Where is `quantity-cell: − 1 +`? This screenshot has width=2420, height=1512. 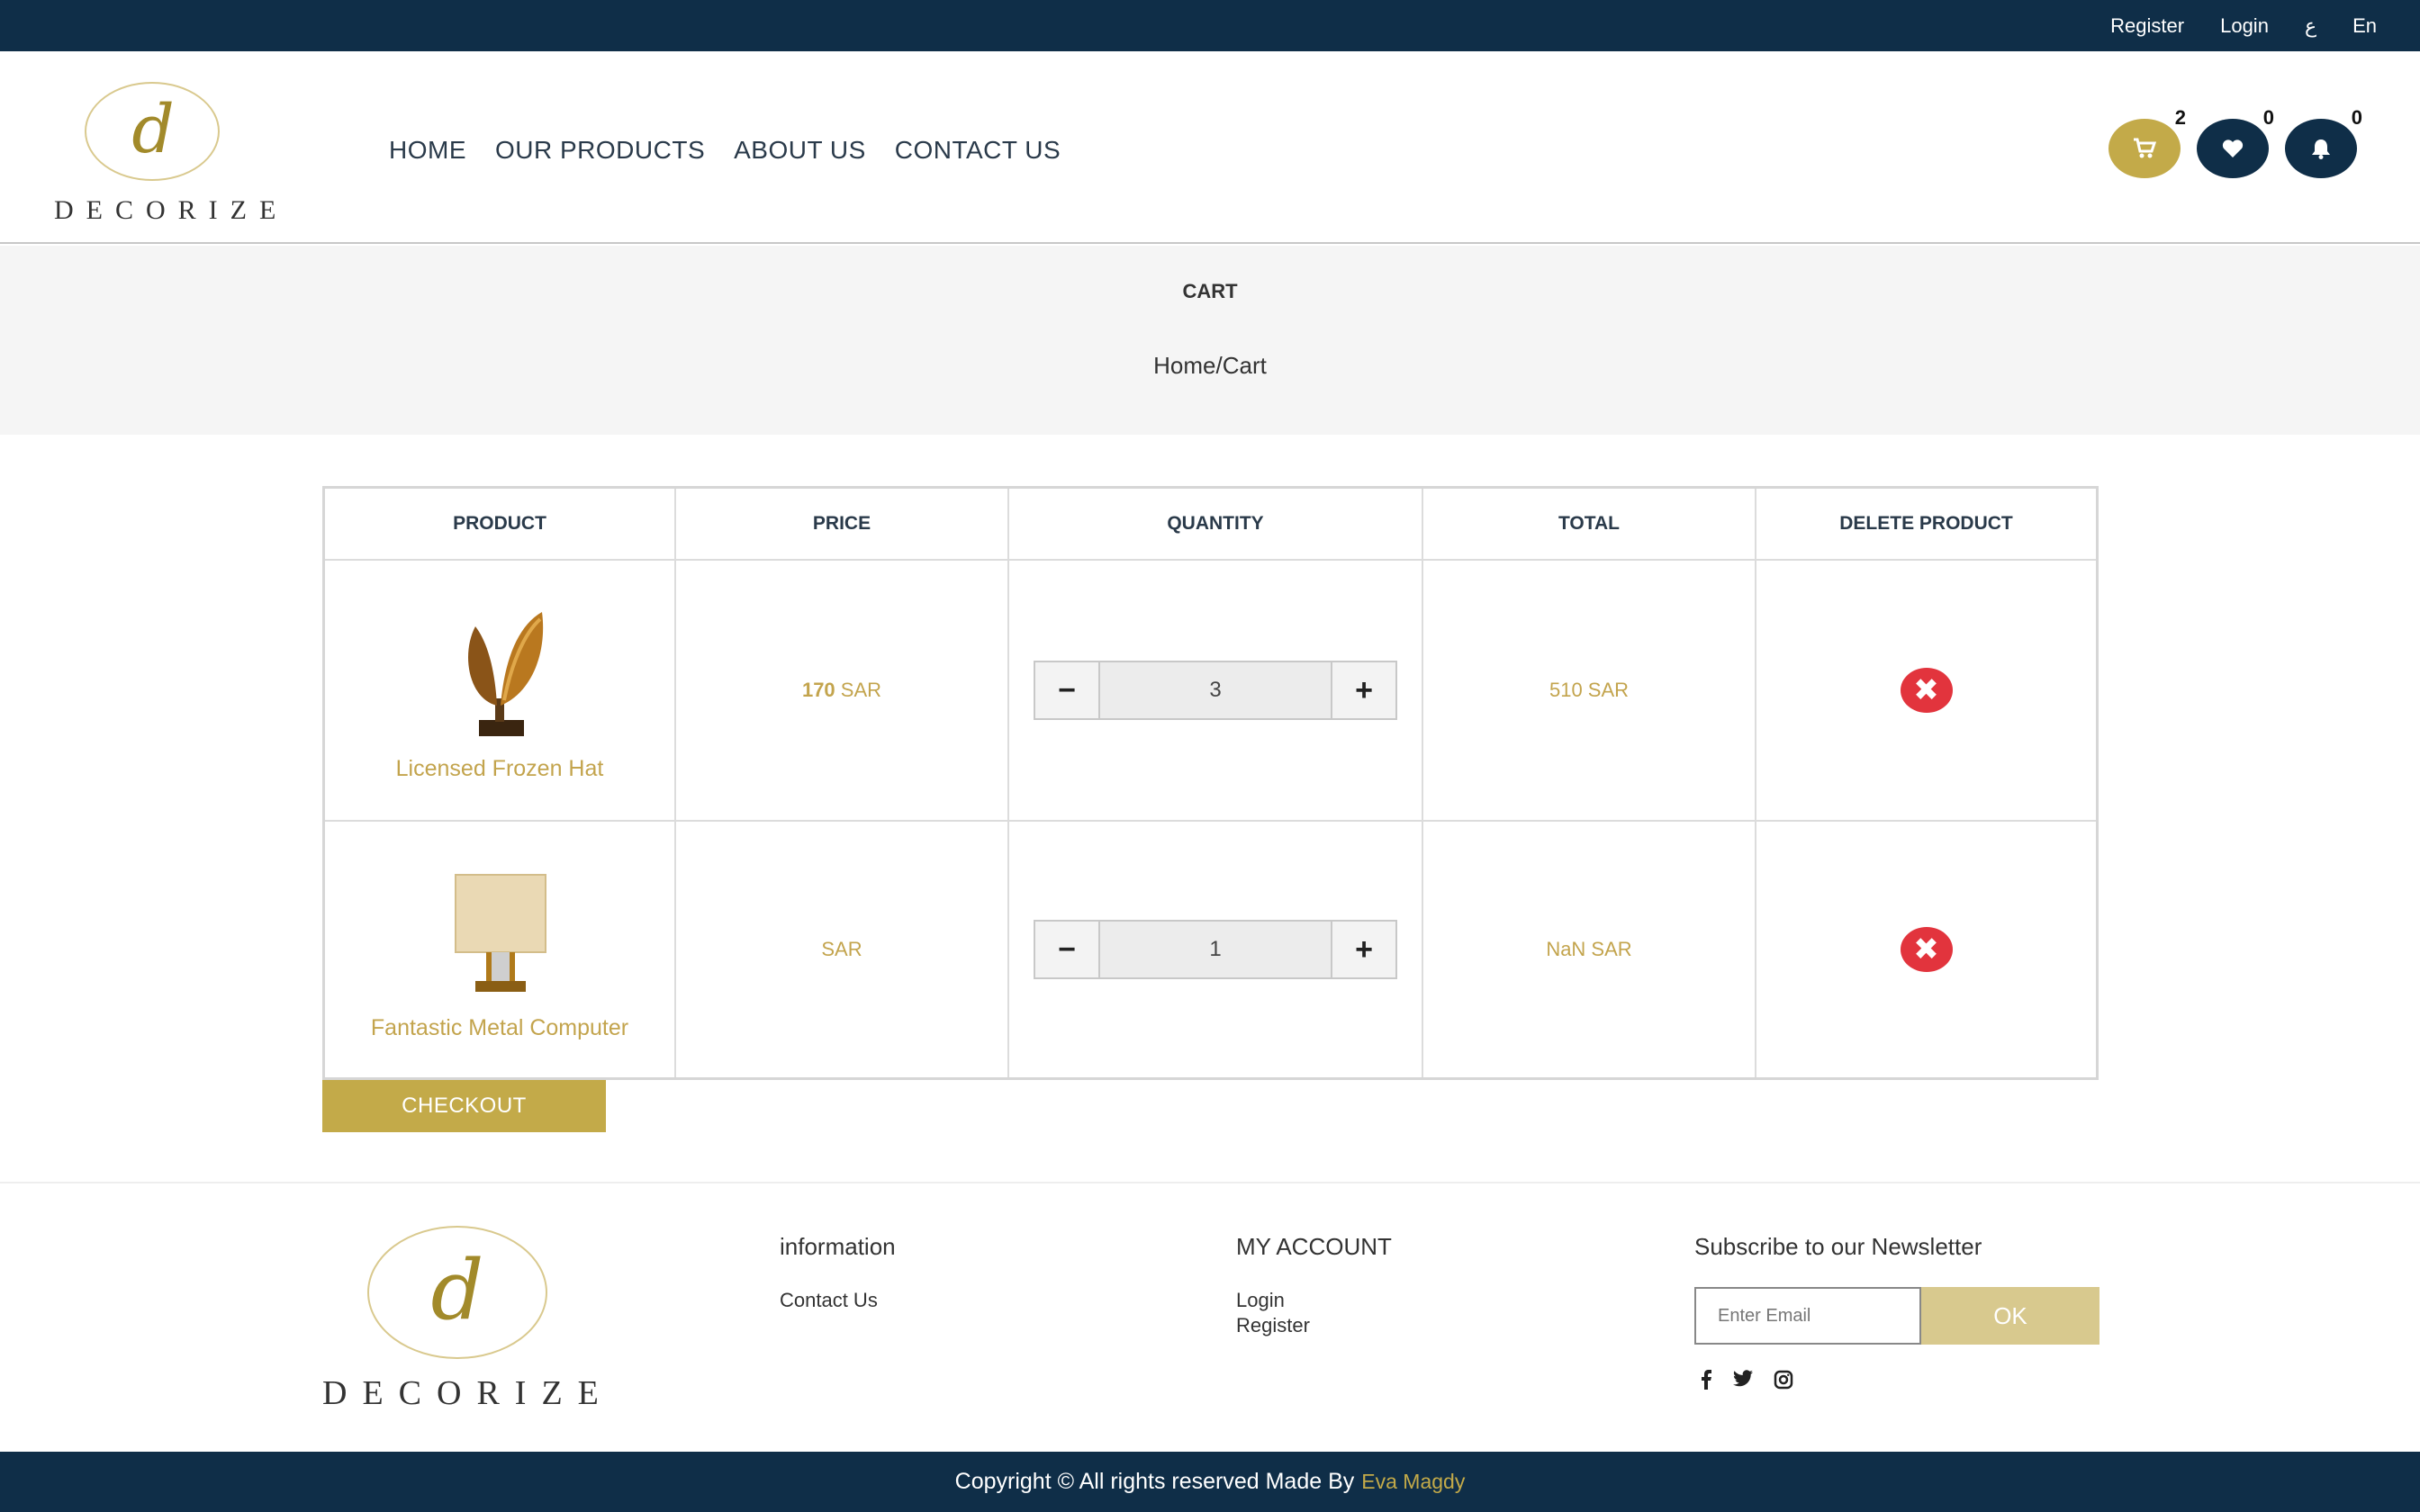
quantity-cell: − 1 + is located at coordinates (1216, 949).